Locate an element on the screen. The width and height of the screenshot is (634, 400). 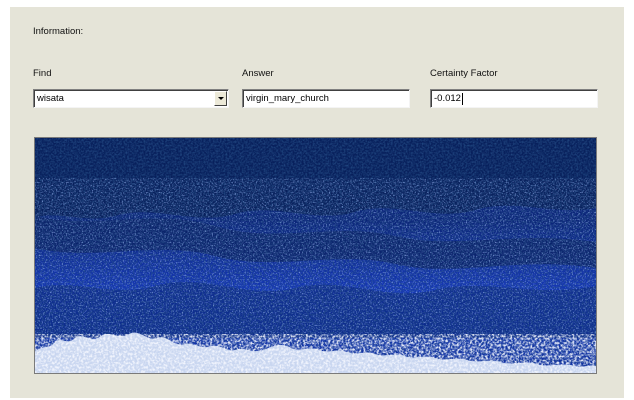
answer-field-value: virgin_mary_church is located at coordinates (287, 98).